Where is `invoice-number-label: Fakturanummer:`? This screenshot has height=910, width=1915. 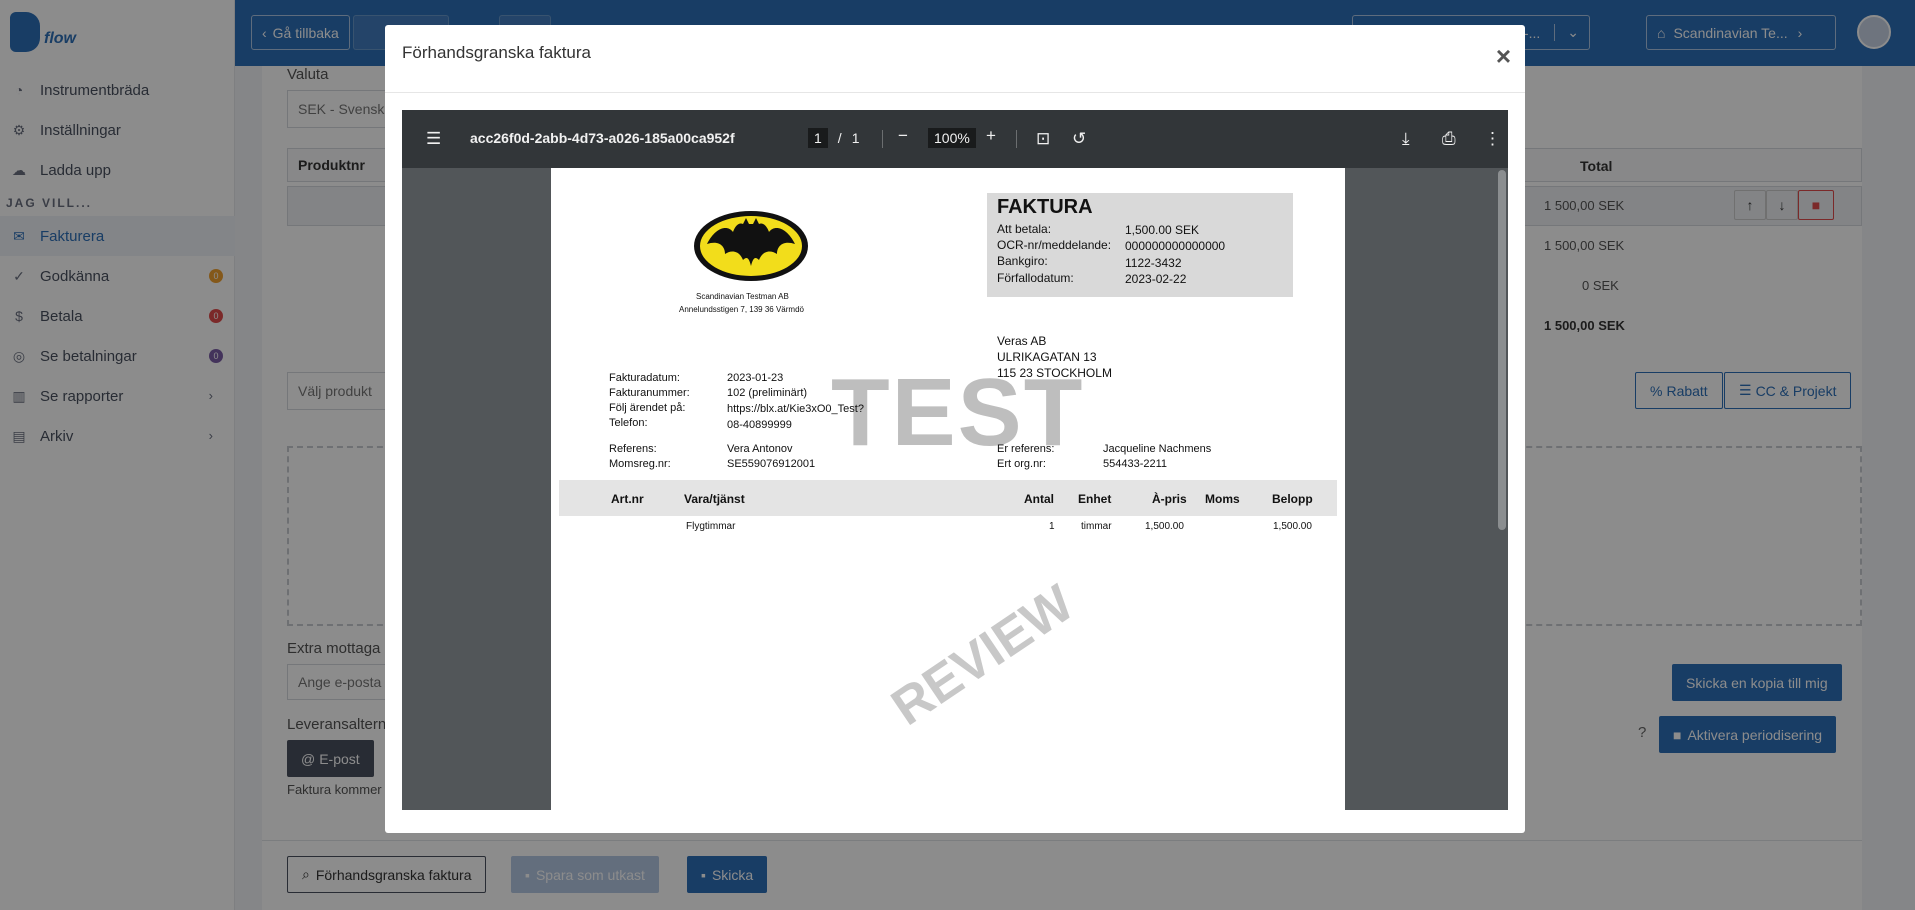 invoice-number-label: Fakturanummer: is located at coordinates (649, 393).